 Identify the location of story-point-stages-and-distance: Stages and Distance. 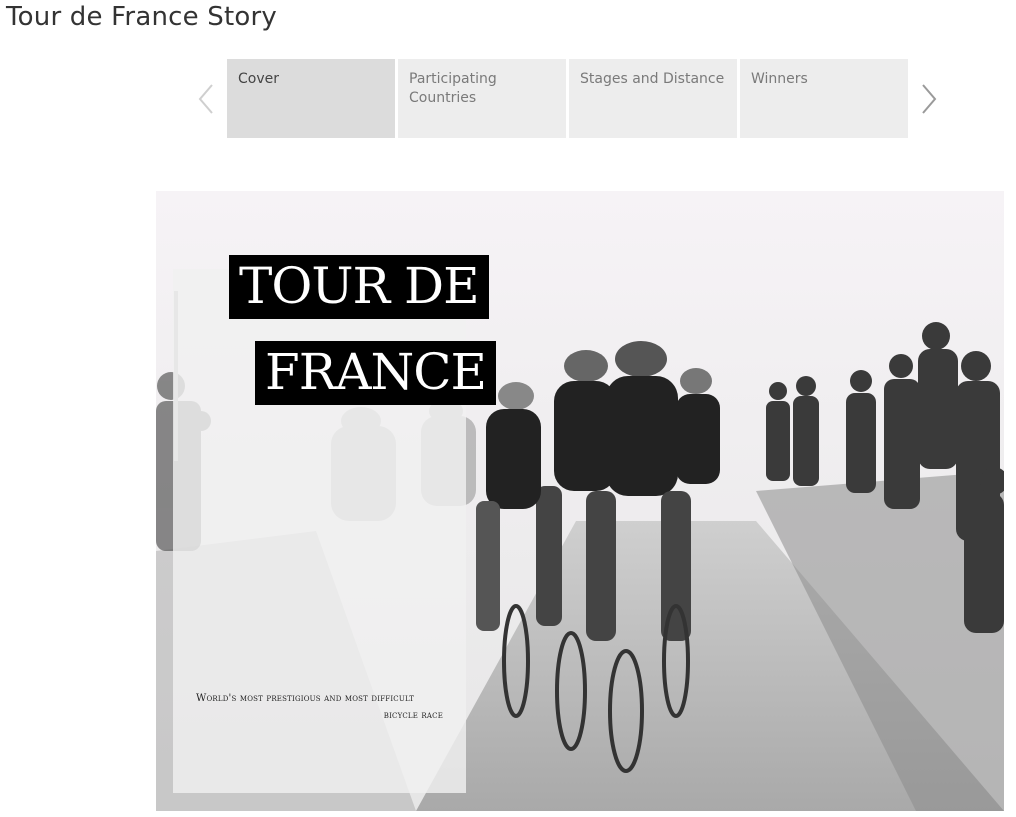
(653, 98).